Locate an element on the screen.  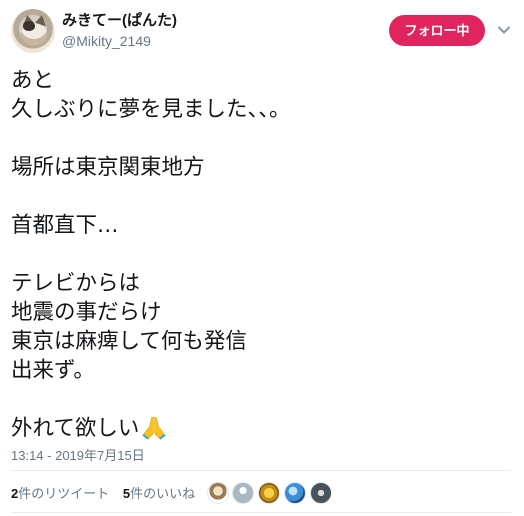
tweet-line-last: 外れて欲しい is located at coordinates (261, 428).